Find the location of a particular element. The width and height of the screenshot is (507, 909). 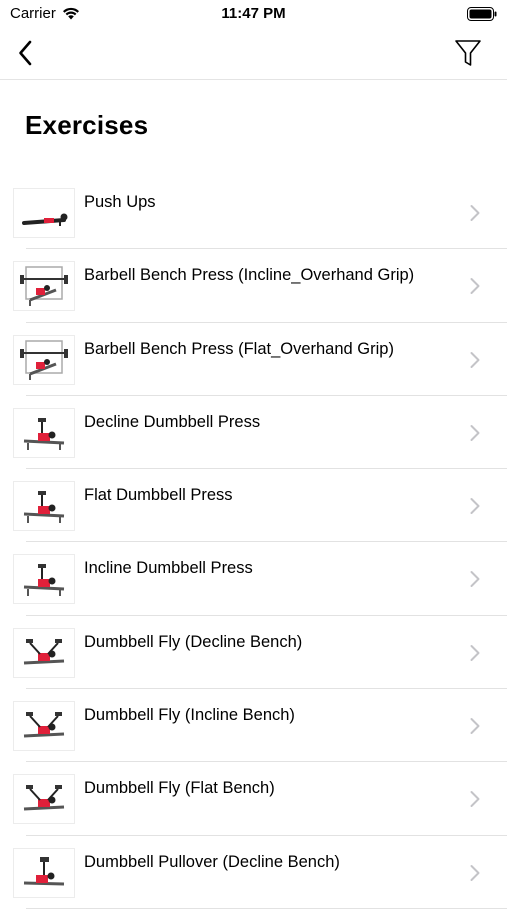

exercise-name: Flat Dumbbell Press is located at coordinates (158, 495).